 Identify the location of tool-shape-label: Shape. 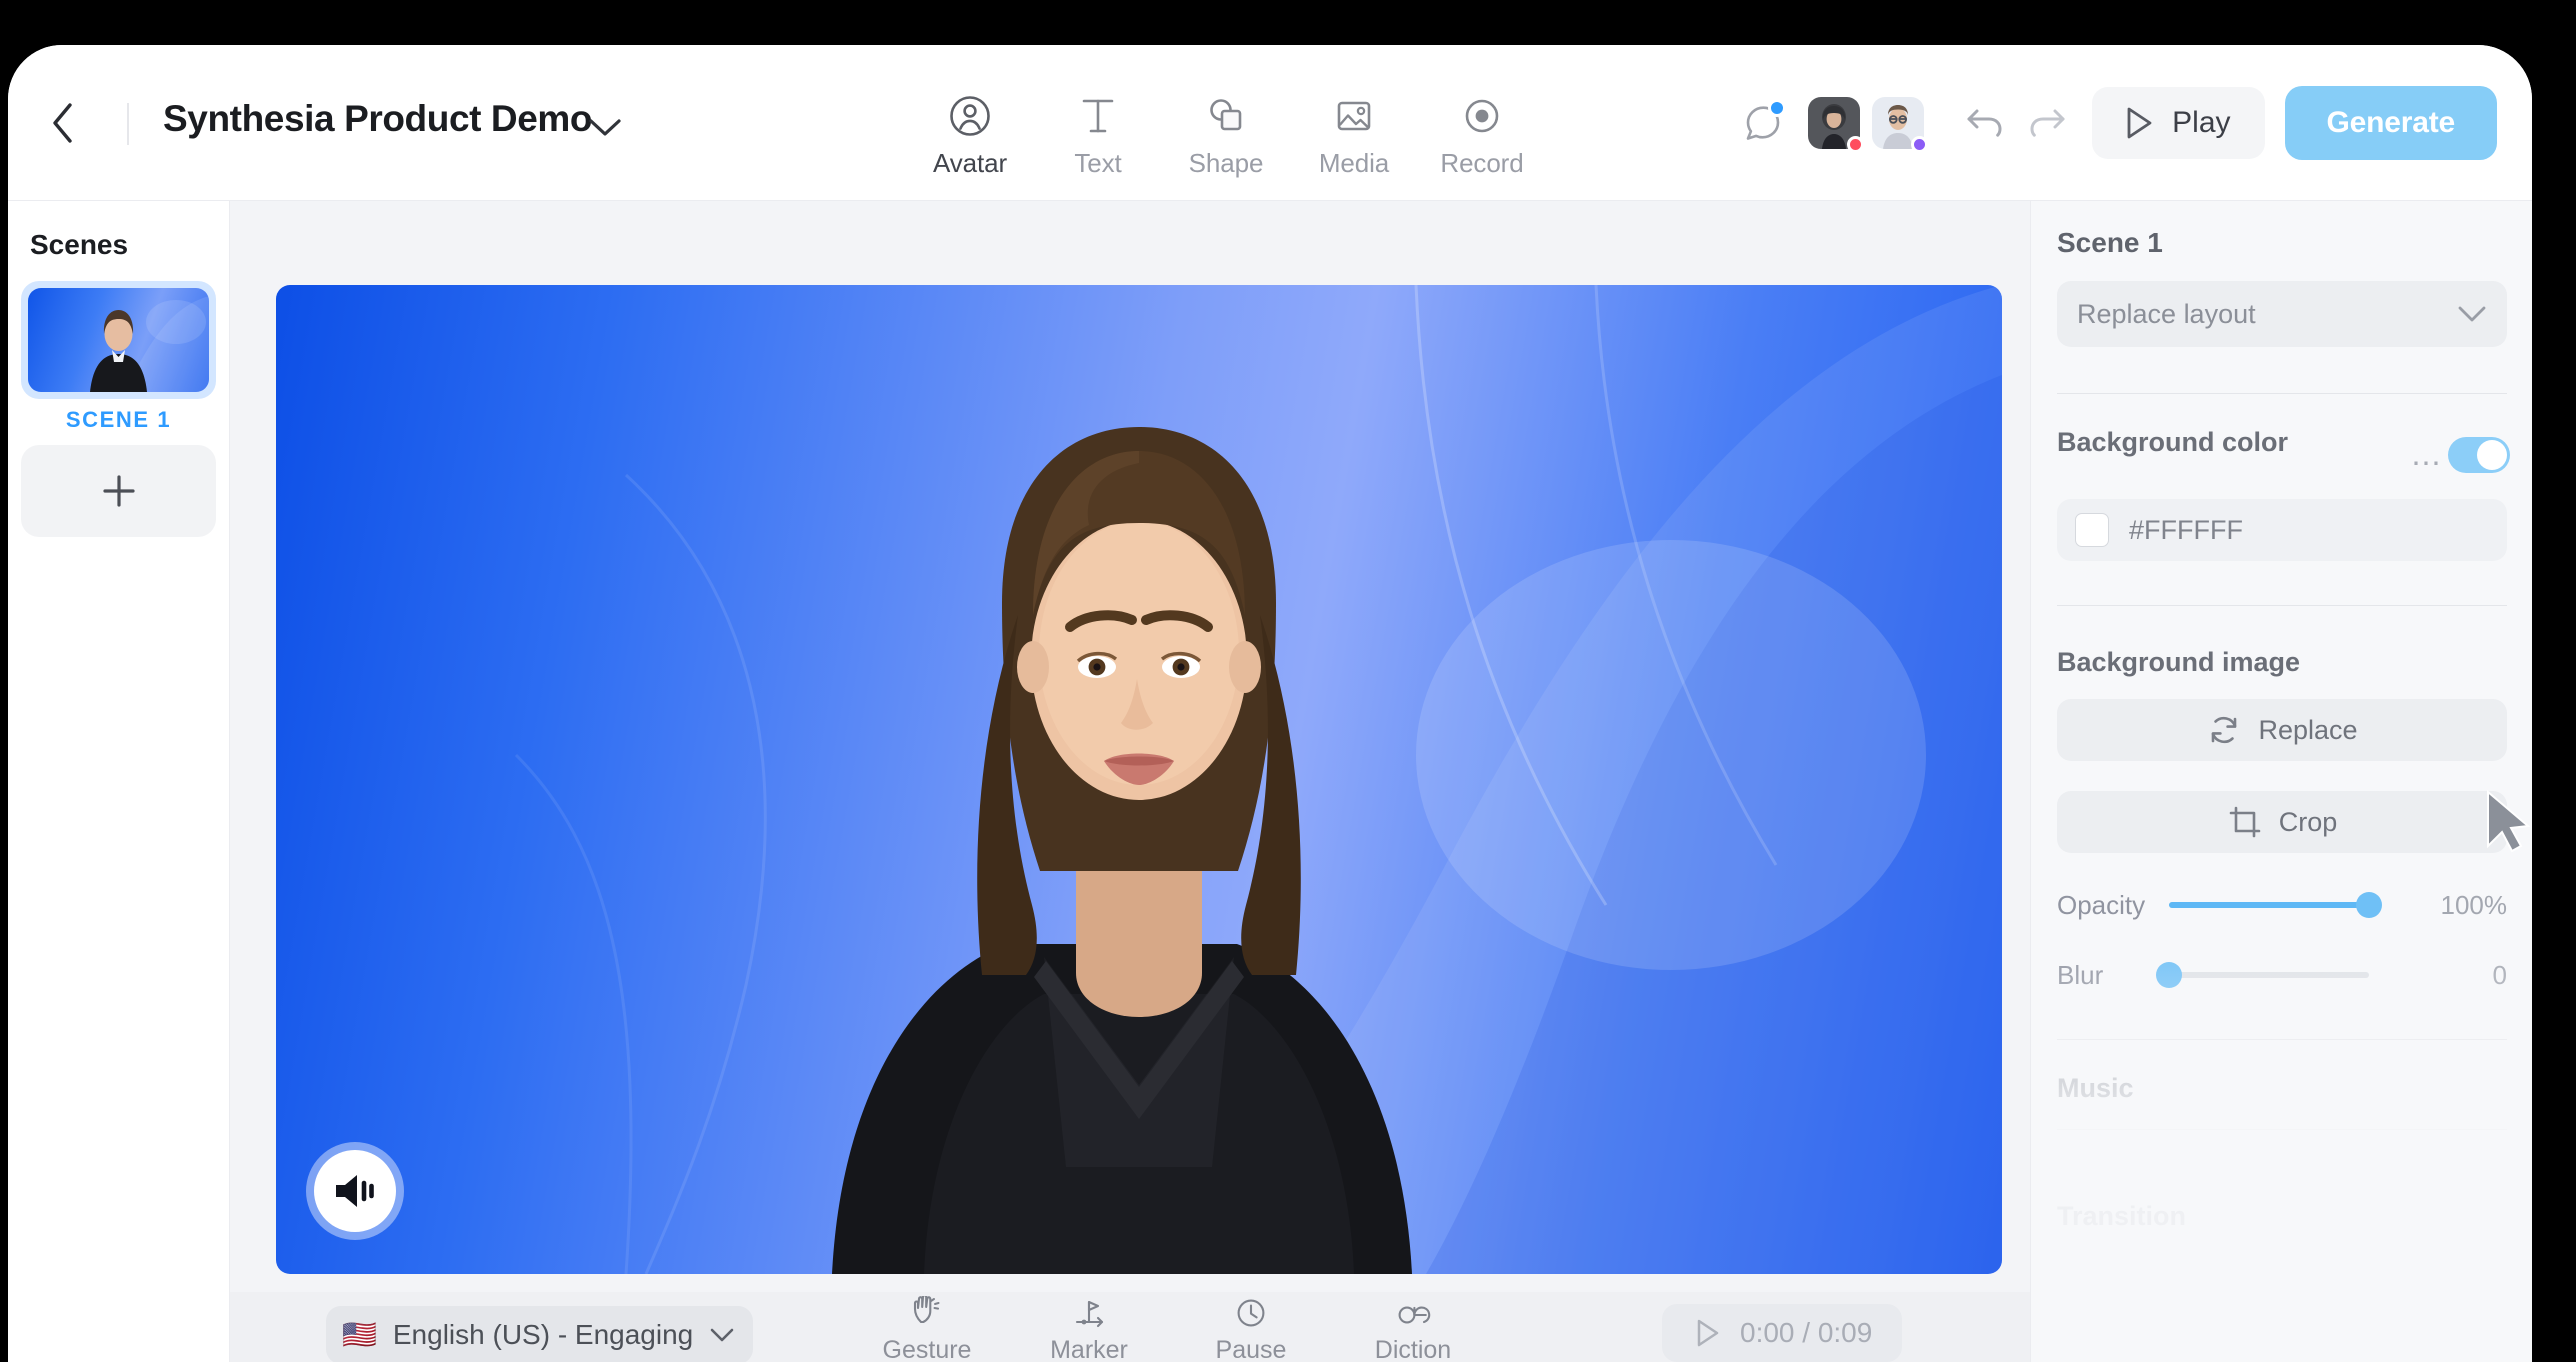
(1226, 163).